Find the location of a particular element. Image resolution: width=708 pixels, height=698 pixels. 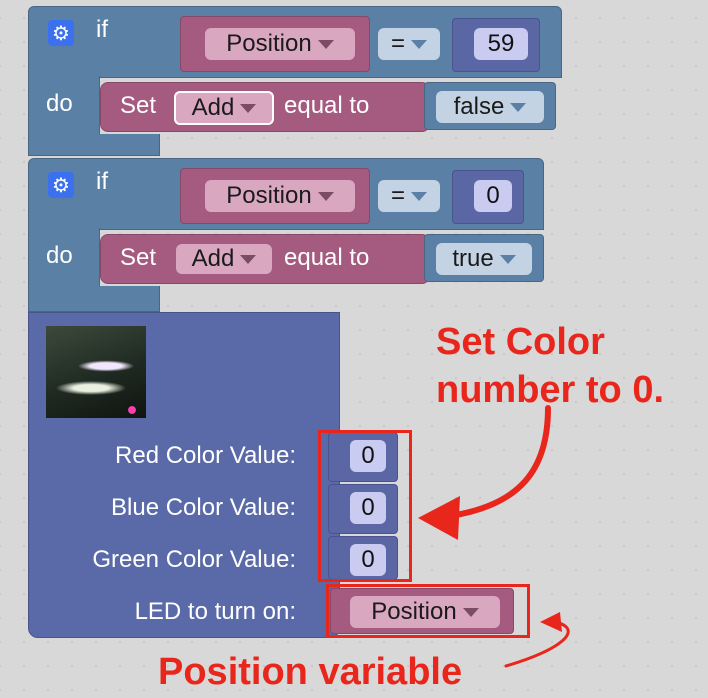

curved-arrow-set-color is located at coordinates (499, 462).